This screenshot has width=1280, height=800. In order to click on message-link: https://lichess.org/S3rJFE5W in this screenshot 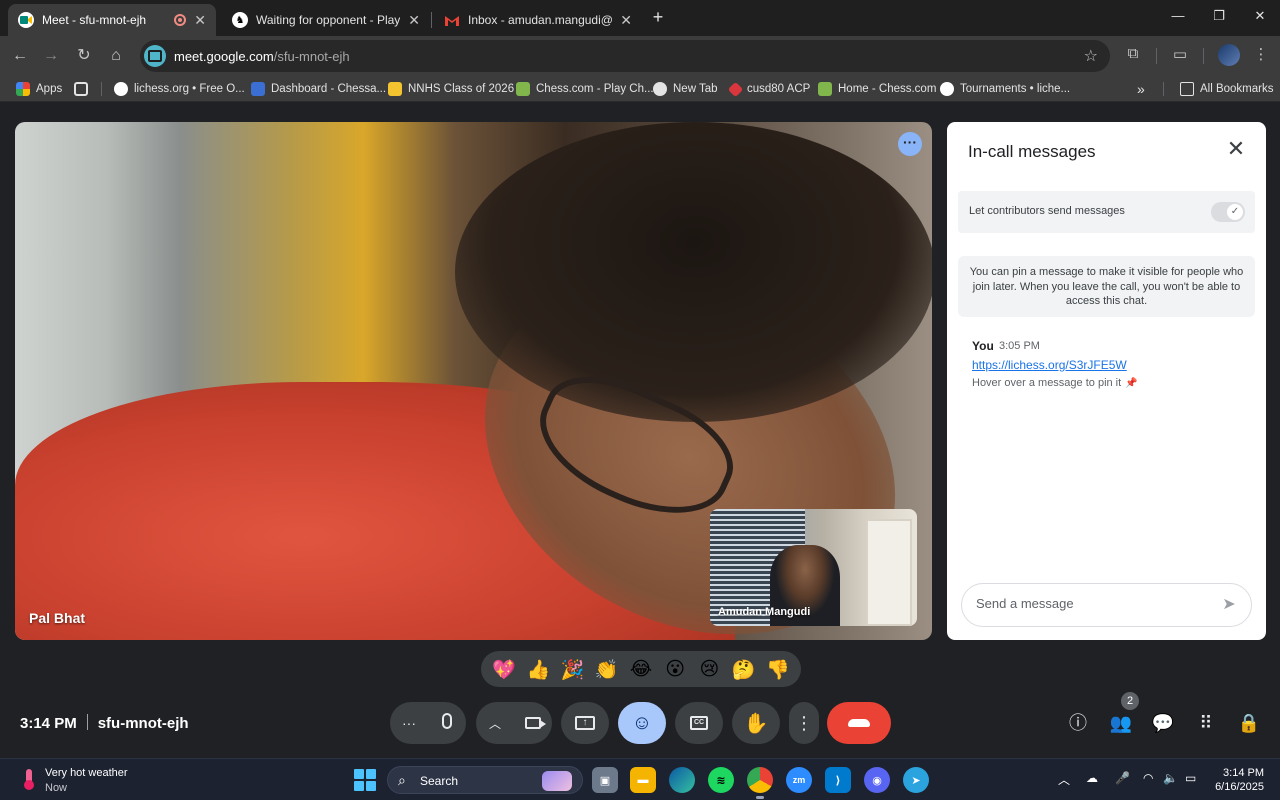, I will do `click(1049, 365)`.